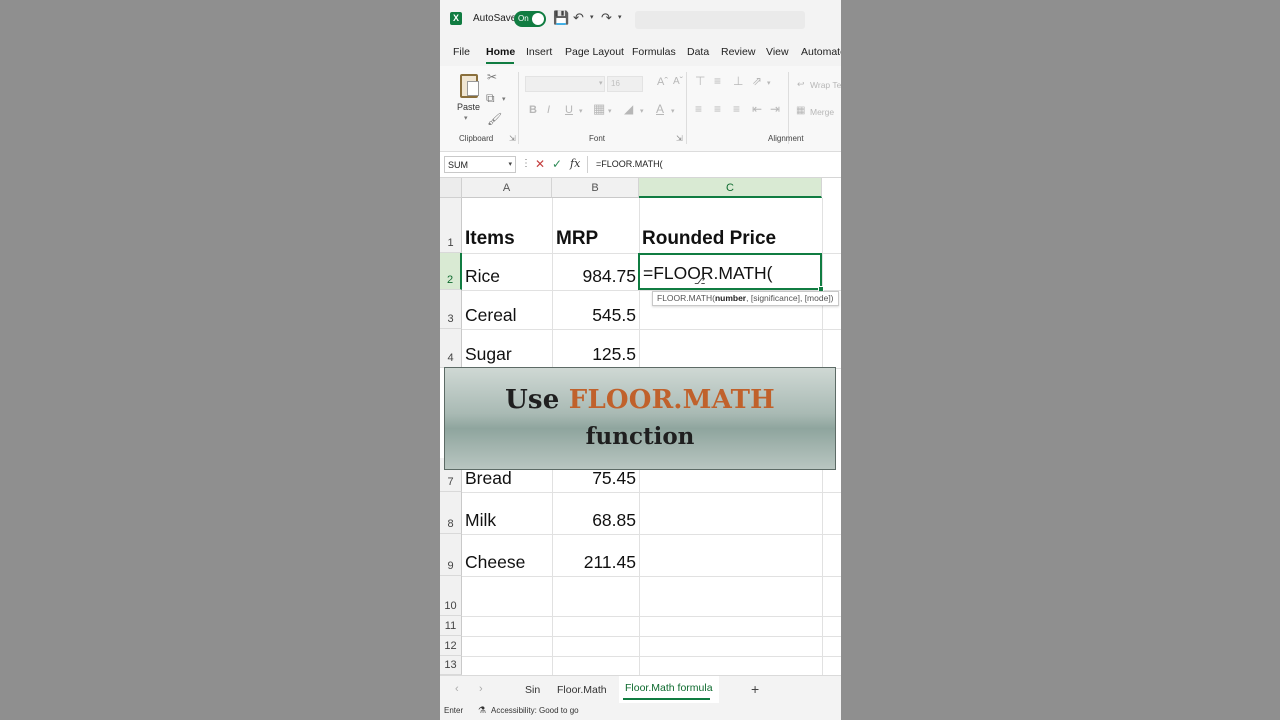 This screenshot has height=720, width=1280. I want to click on row-header: 3, so click(451, 309).